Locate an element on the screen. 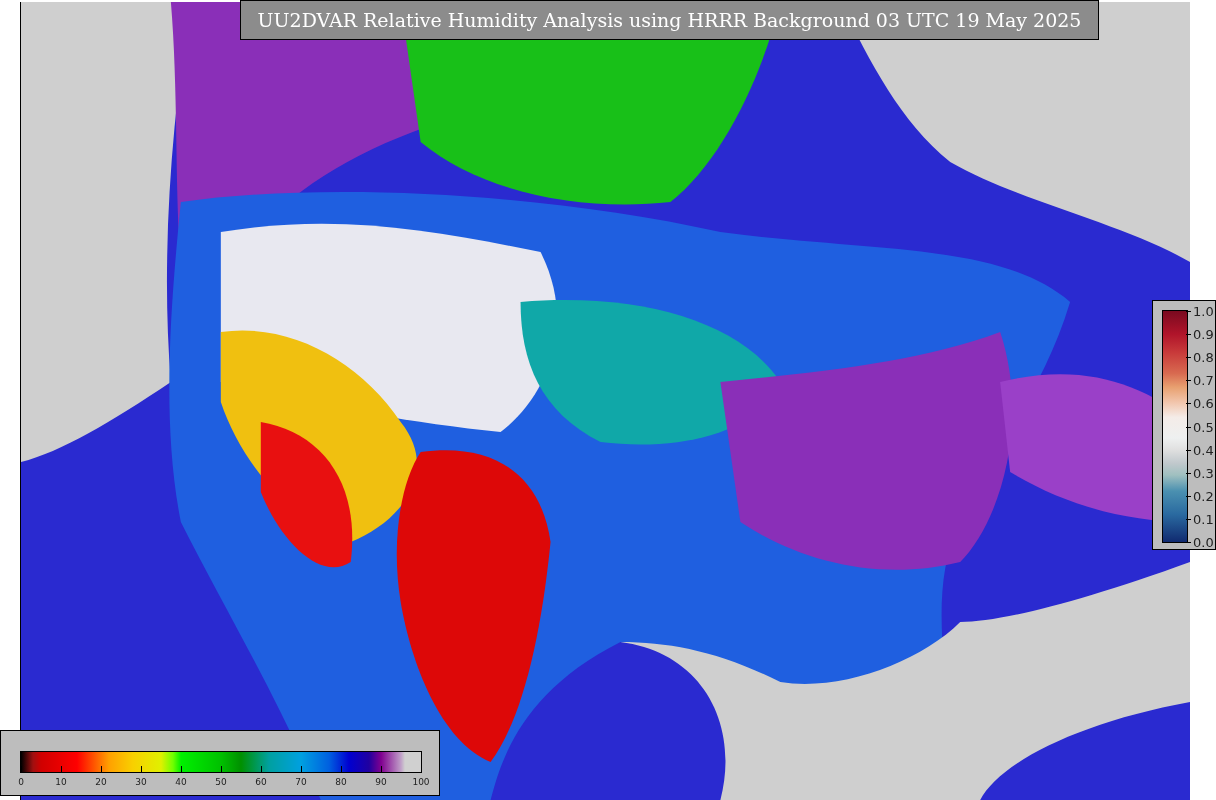 The height and width of the screenshot is (800, 1216). tick-label: 40 is located at coordinates (181, 782).